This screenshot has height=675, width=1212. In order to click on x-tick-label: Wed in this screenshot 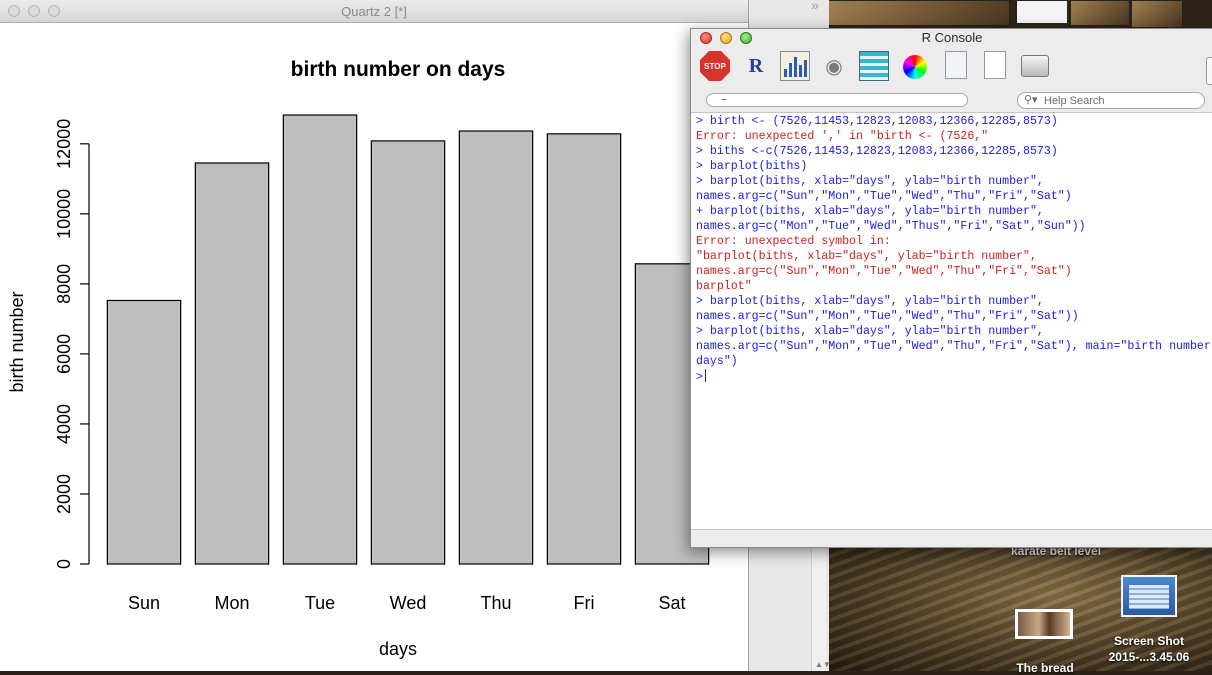, I will do `click(408, 603)`.